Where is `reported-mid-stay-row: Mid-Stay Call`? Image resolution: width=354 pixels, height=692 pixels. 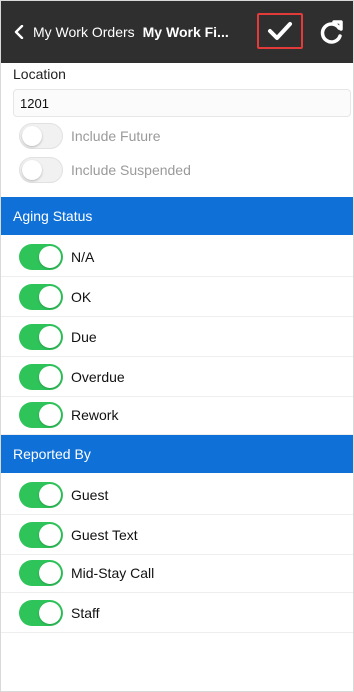
reported-mid-stay-row: Mid-Stay Call is located at coordinates (177, 573).